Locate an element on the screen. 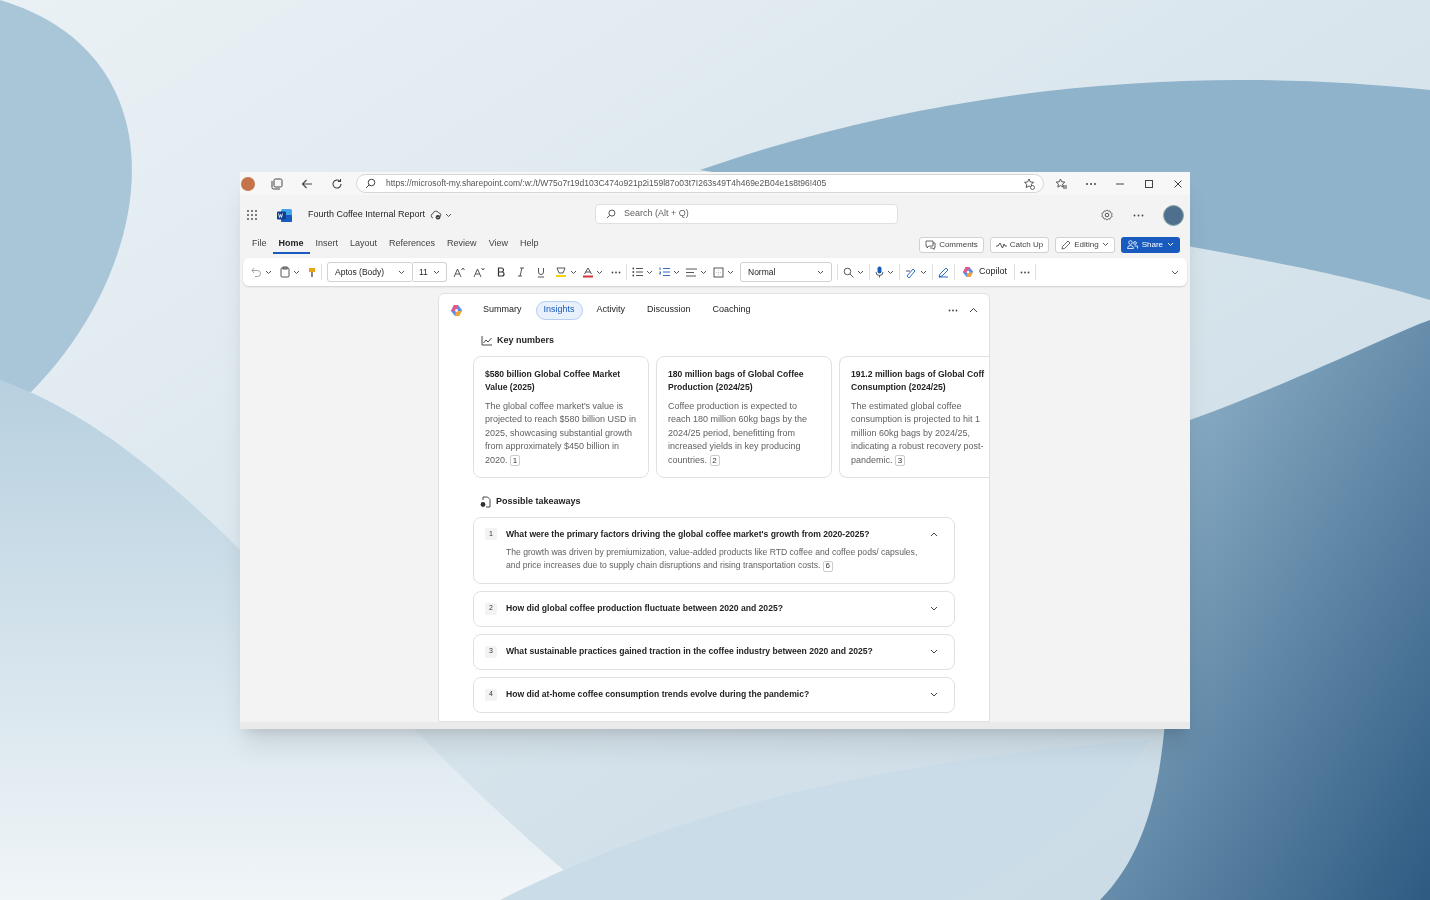 The image size is (1430, 900). card-text: Coffee production is expected to reach 180 million 60kg bags by the 2024/25 period, benefitting from increased yields in key producing countries. 2 is located at coordinates (738, 434).